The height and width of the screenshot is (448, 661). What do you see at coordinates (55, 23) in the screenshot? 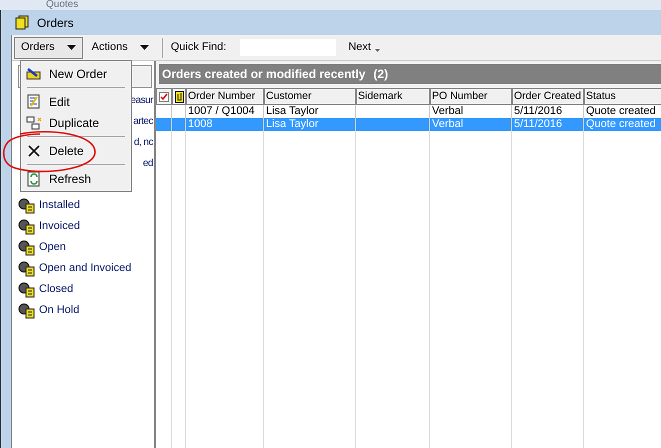
I see `window-title: Orders` at bounding box center [55, 23].